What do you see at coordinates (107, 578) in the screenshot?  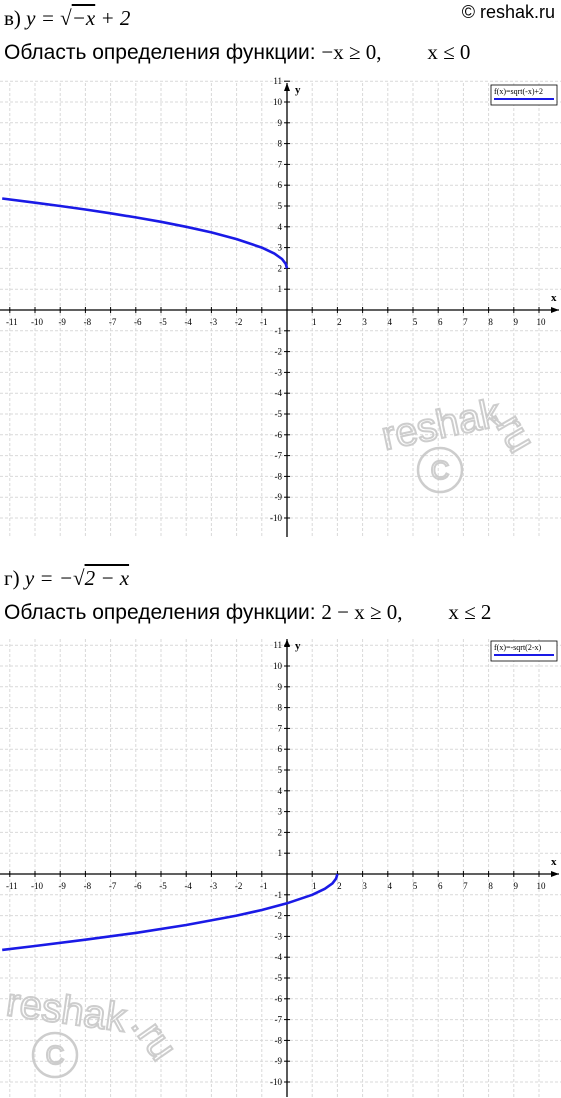 I see `part-g-radicand: 2 − x` at bounding box center [107, 578].